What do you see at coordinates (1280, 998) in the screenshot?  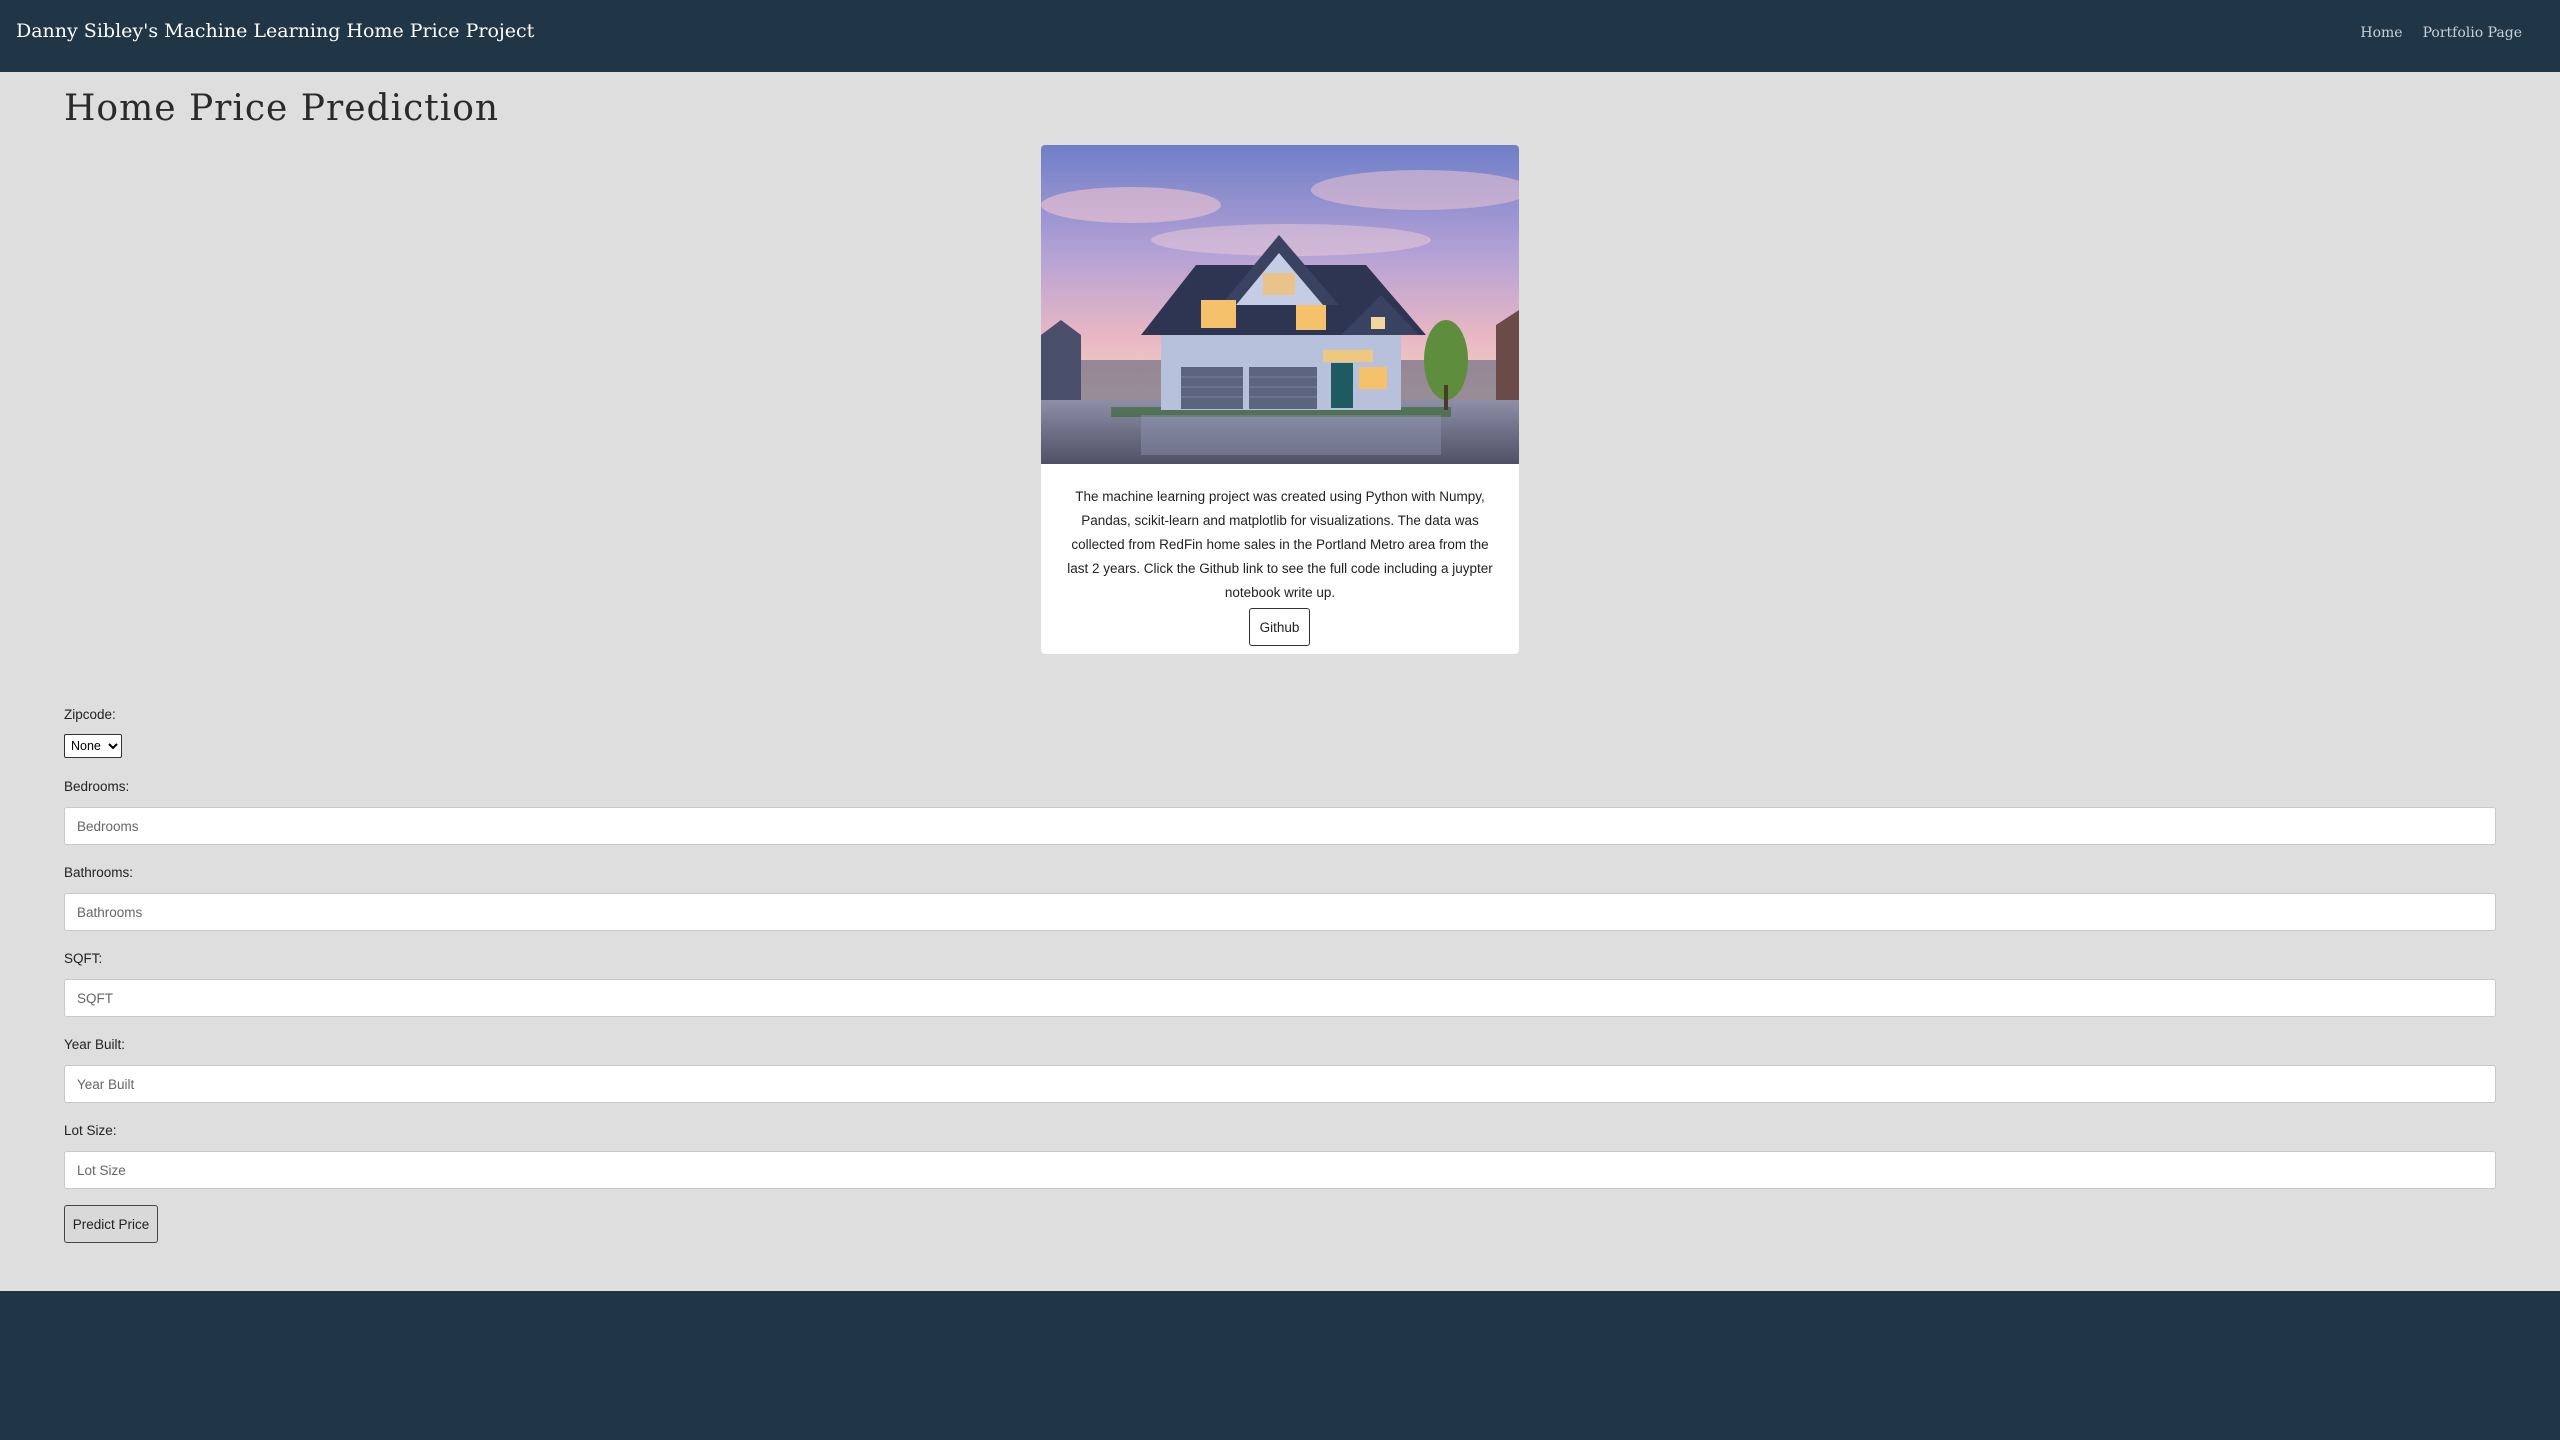 I see `sqft-input` at bounding box center [1280, 998].